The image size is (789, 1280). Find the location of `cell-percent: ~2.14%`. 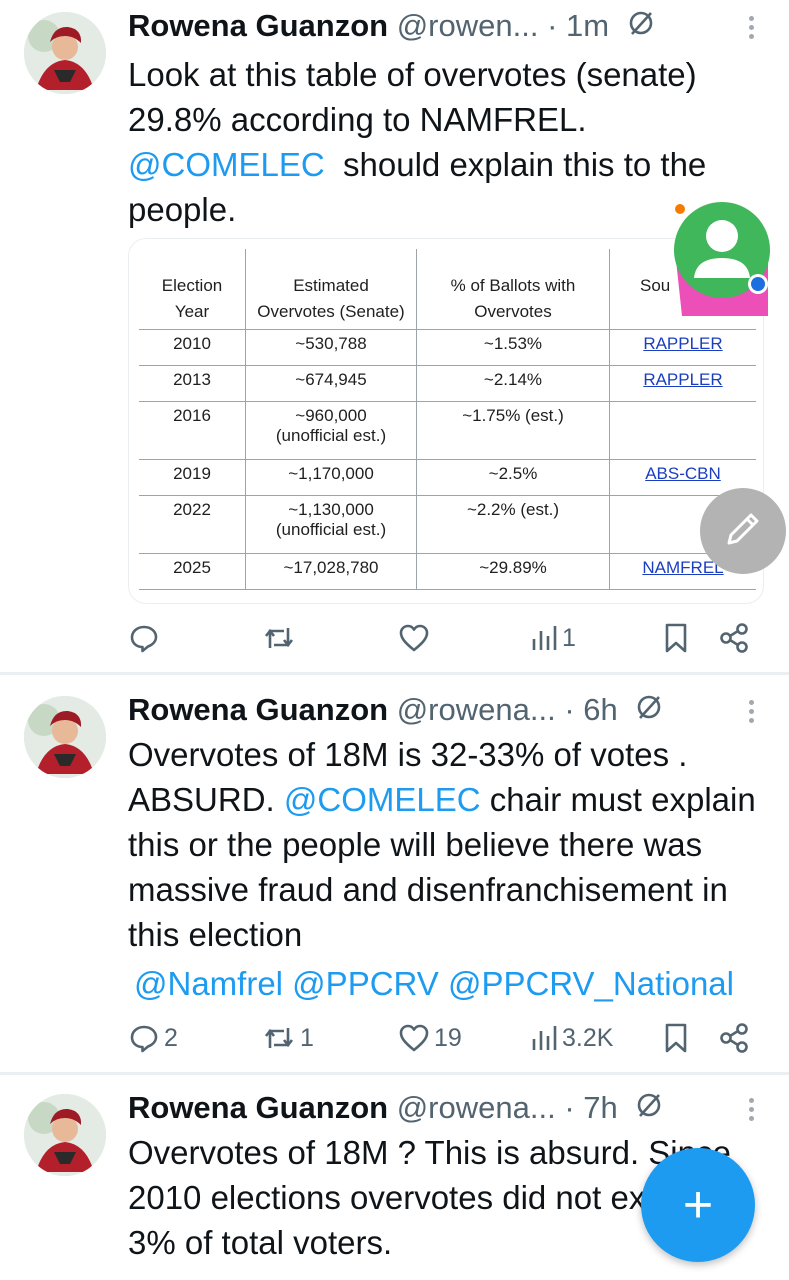

cell-percent: ~2.14% is located at coordinates (513, 383).